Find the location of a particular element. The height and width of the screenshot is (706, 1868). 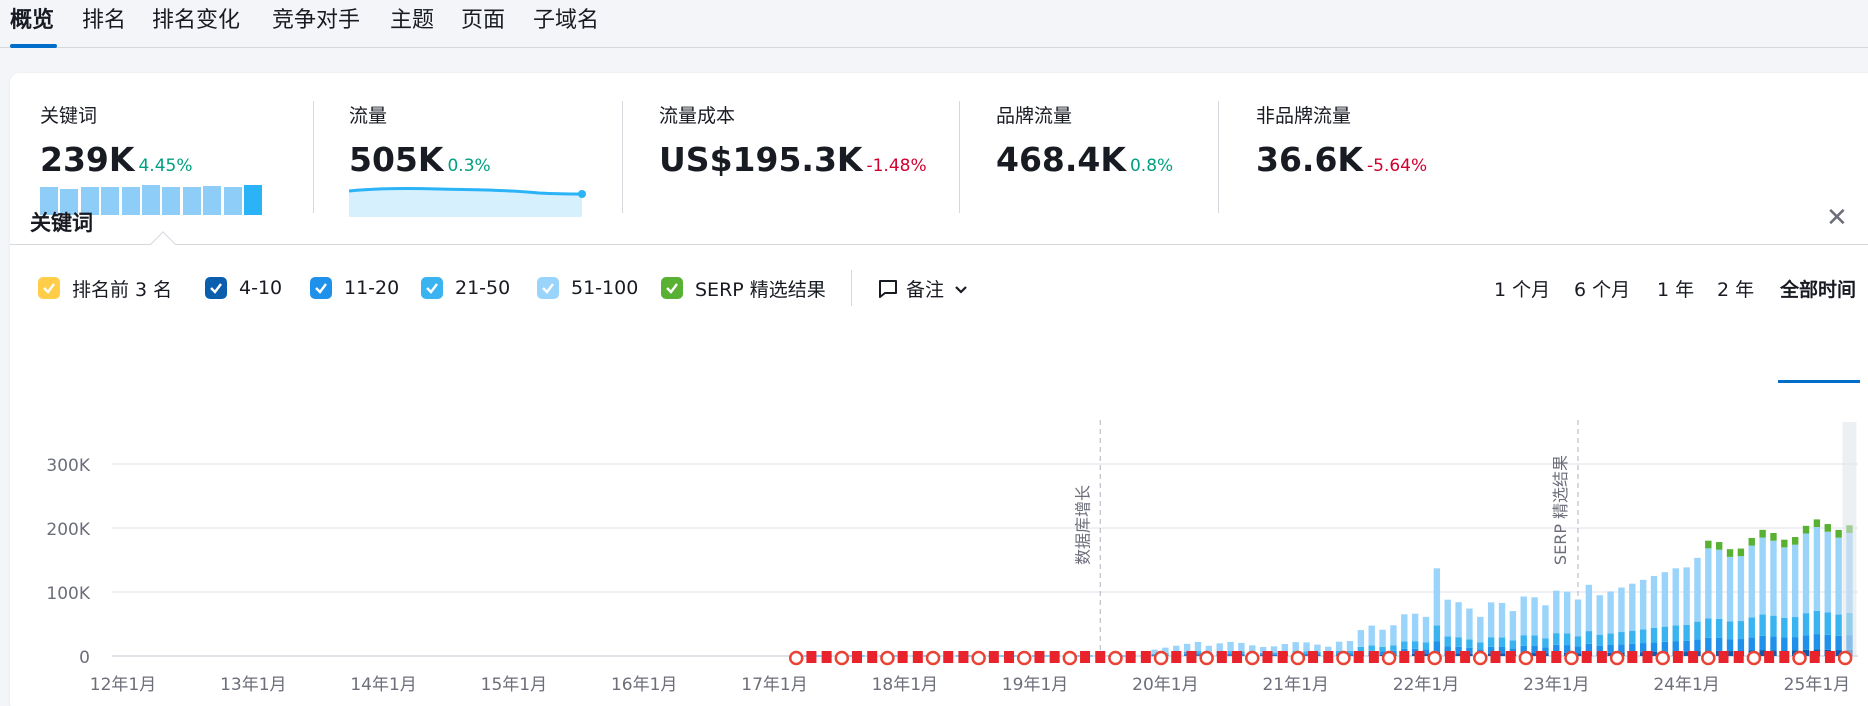

range-1-month: 1 个月 is located at coordinates (1522, 288).